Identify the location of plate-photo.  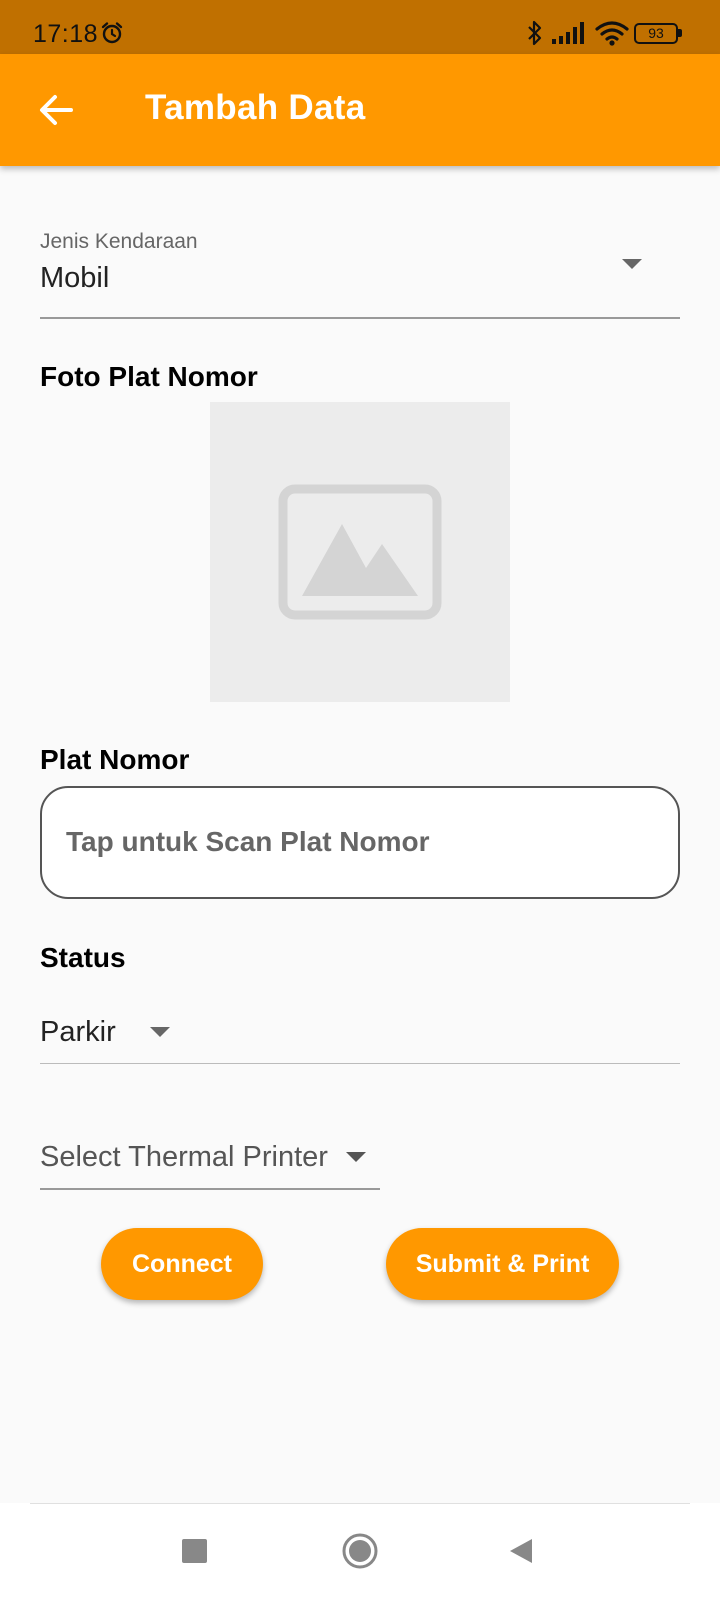
(360, 552).